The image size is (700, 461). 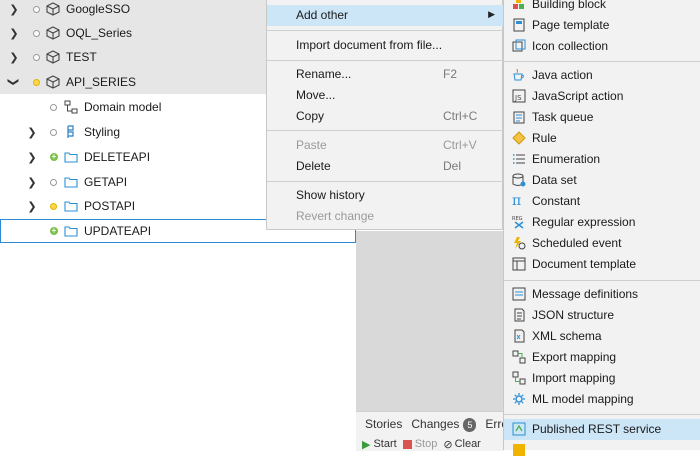 What do you see at coordinates (602, 264) in the screenshot?
I see `submenu-item-document-template: Document template` at bounding box center [602, 264].